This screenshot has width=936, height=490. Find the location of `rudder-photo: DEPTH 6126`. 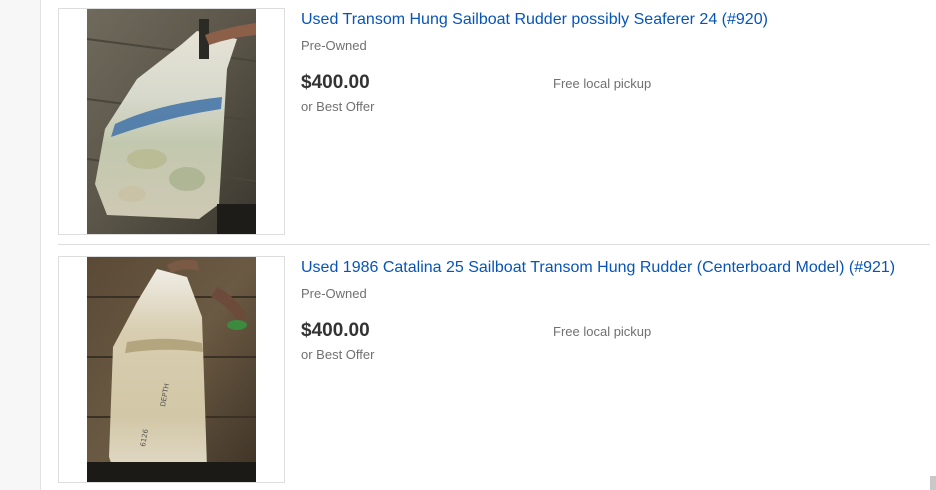

rudder-photo: DEPTH 6126 is located at coordinates (171, 369).